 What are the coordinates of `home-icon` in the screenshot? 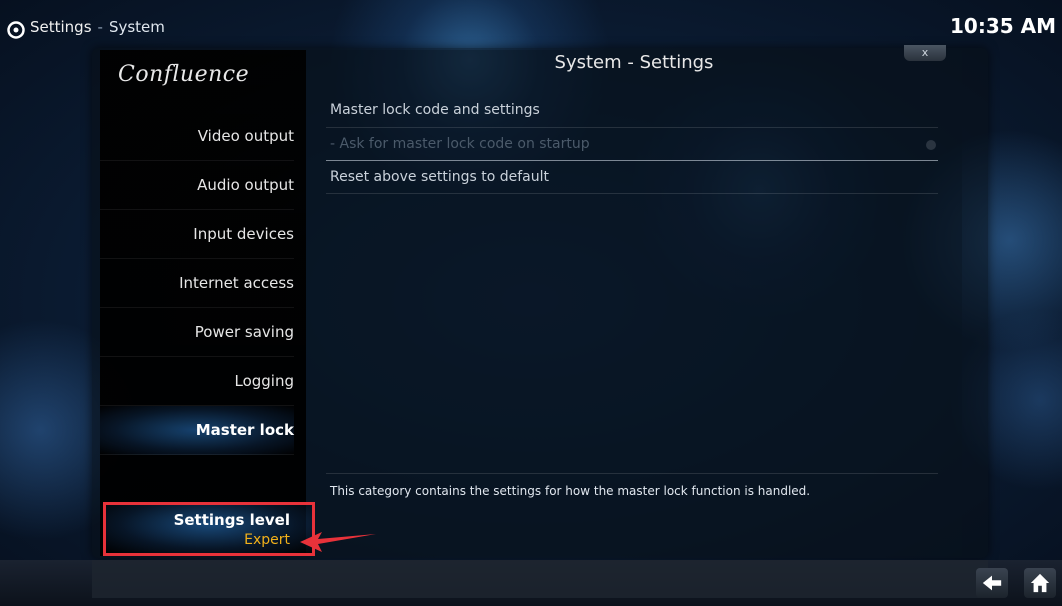 It's located at (1040, 583).